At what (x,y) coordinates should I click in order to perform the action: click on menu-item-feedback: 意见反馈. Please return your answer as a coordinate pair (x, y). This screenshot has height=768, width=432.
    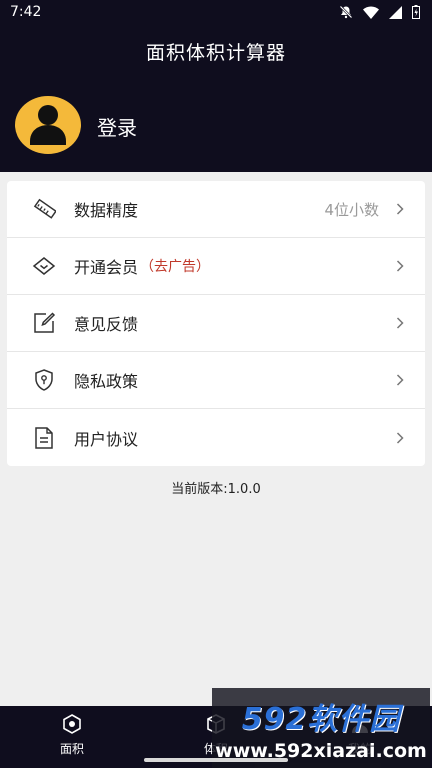
    Looking at the image, I should click on (216, 323).